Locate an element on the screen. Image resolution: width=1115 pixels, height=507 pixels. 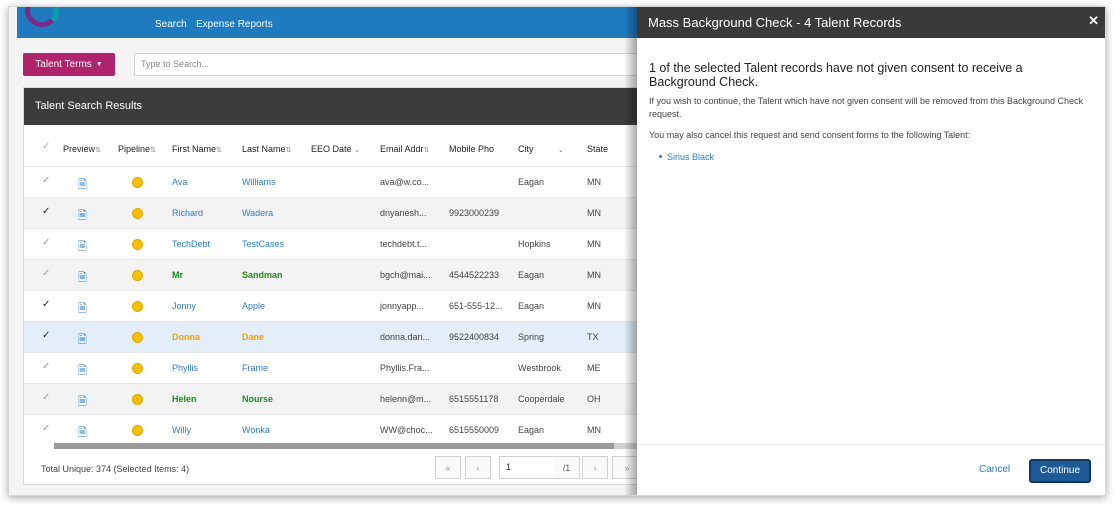
first-name-link: Willy is located at coordinates (204, 430).